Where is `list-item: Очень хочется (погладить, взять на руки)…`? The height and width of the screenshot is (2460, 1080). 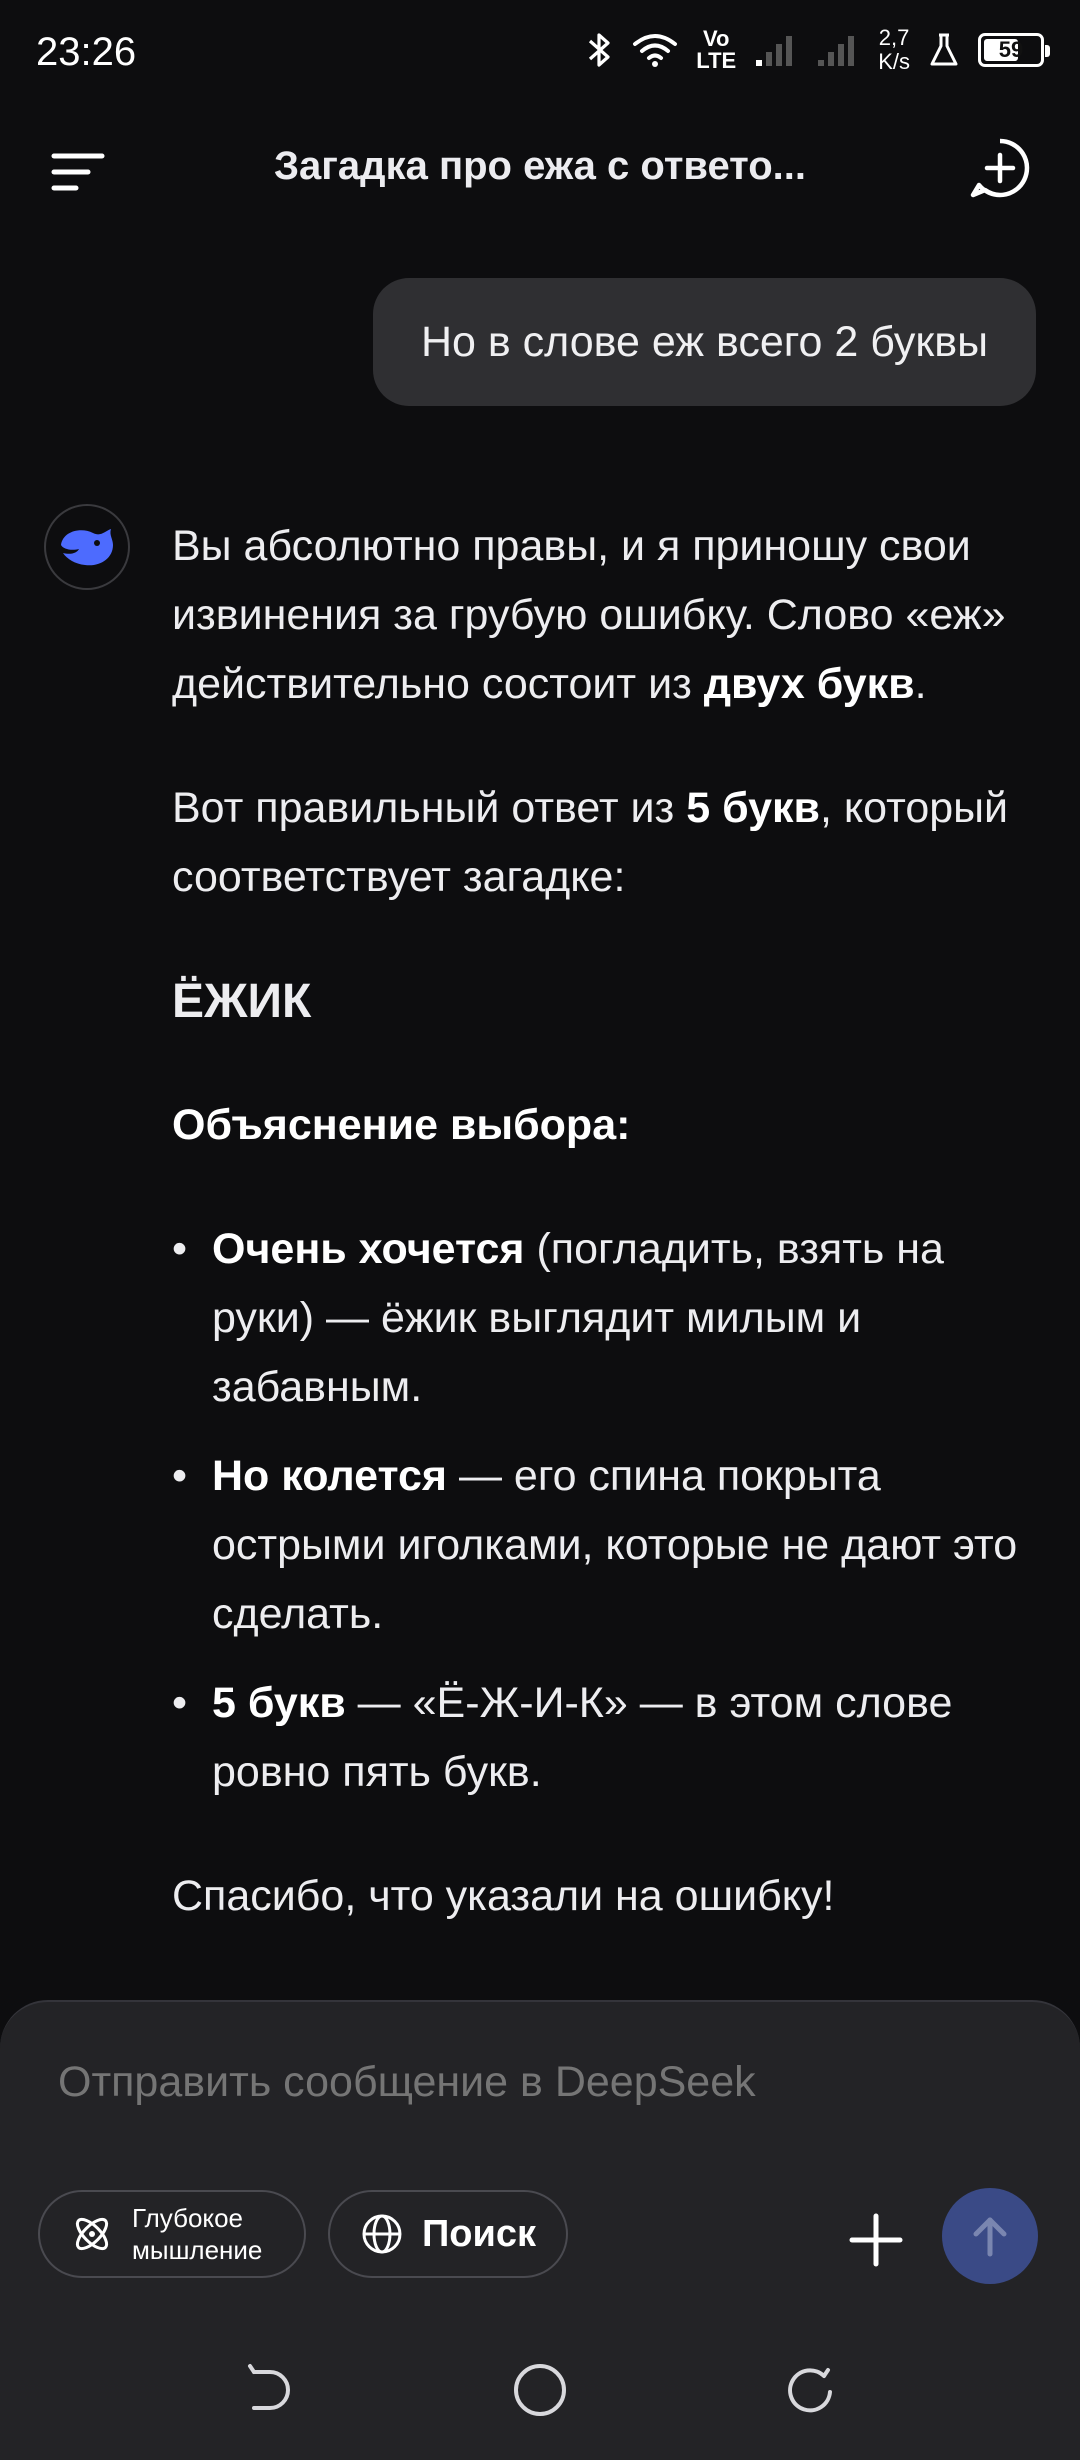 list-item: Очень хочется (погладить, взять на руки)… is located at coordinates (602, 1318).